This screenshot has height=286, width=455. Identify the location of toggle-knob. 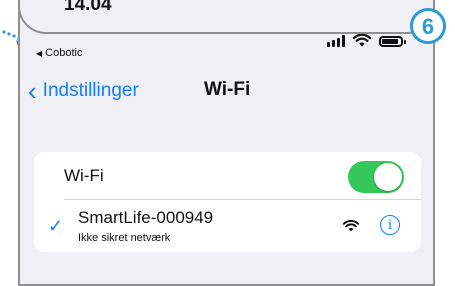
(388, 177).